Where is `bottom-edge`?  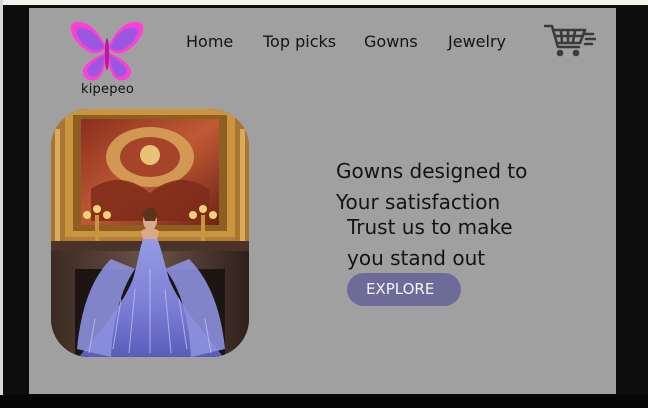 bottom-edge is located at coordinates (324, 401).